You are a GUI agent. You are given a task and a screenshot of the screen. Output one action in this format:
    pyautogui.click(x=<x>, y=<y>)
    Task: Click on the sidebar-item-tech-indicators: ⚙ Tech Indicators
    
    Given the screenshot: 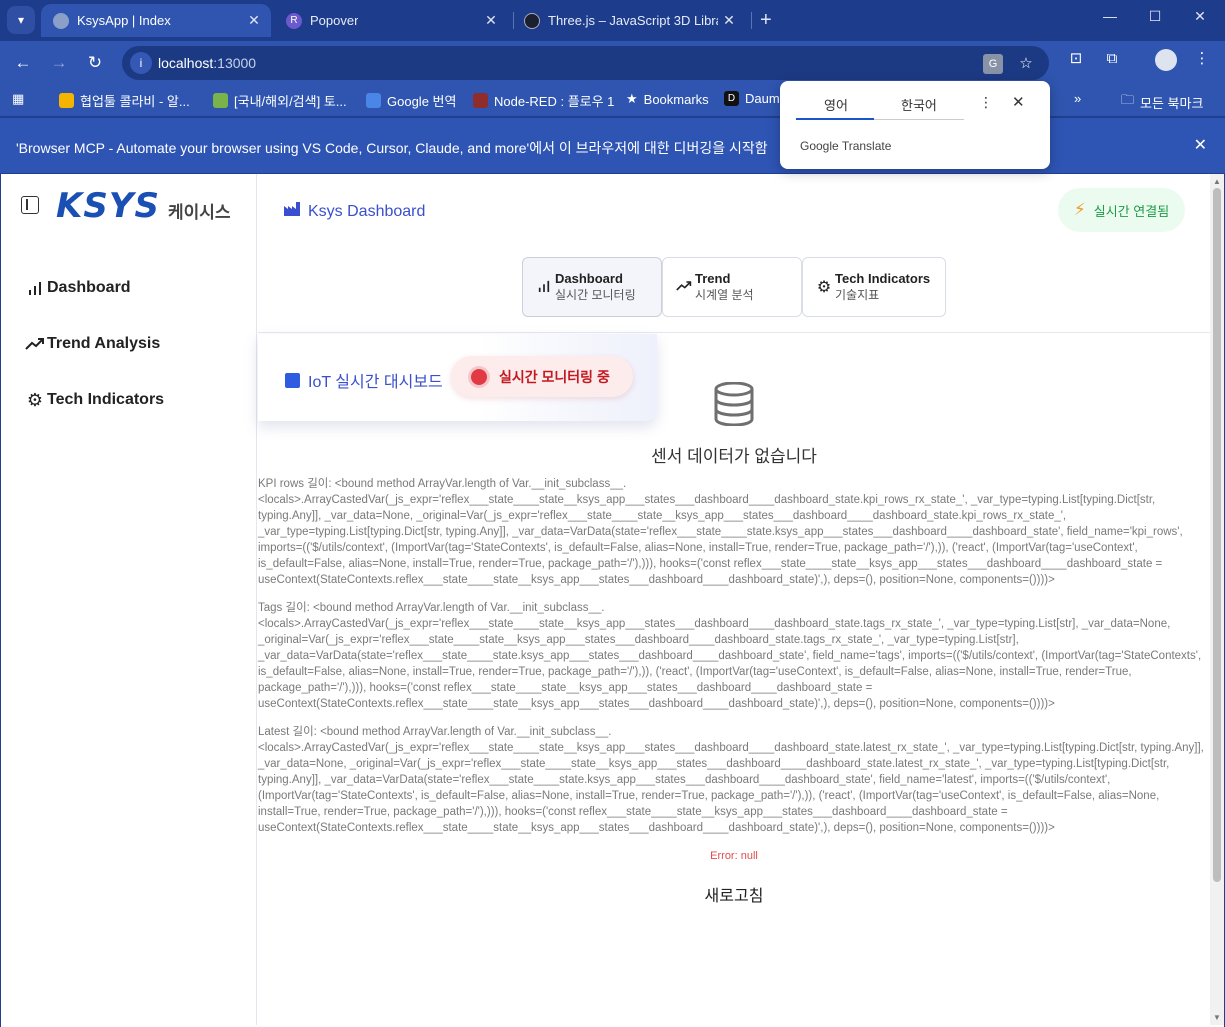 What is the action you would take?
    pyautogui.click(x=94, y=400)
    